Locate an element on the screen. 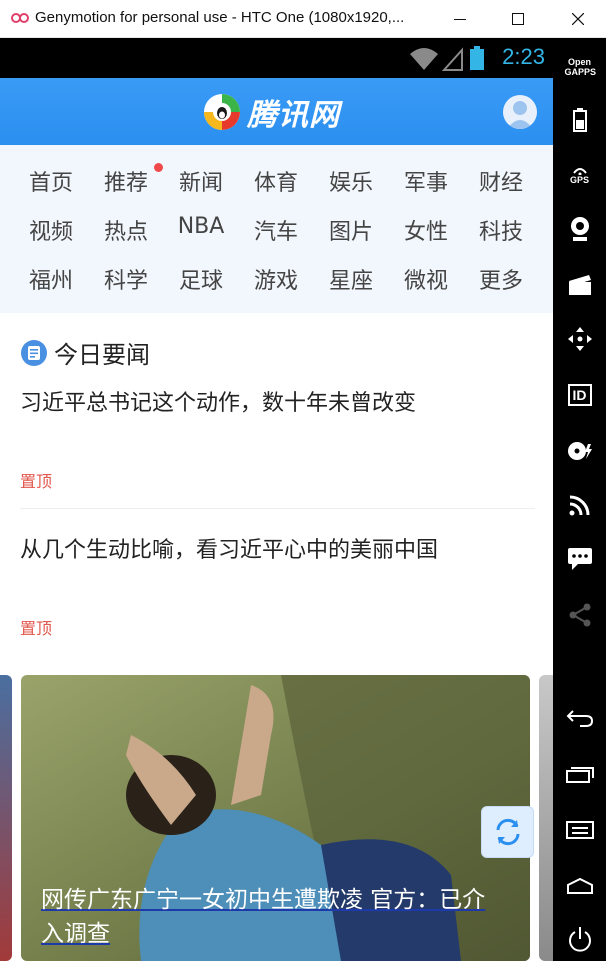 This screenshot has height=961, width=606. power-button is located at coordinates (579, 939).